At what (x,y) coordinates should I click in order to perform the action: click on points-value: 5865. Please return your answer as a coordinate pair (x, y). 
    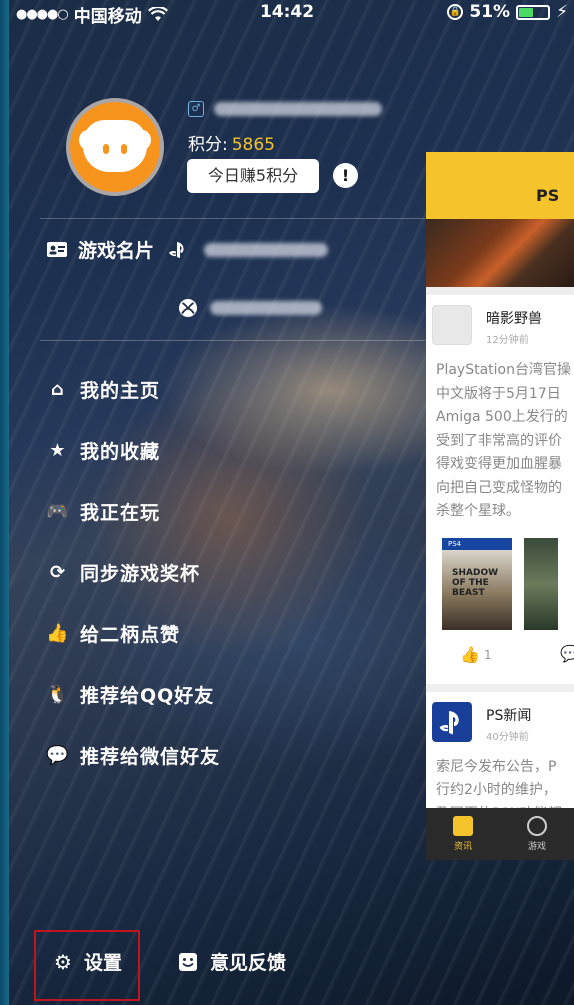
    Looking at the image, I should click on (253, 145).